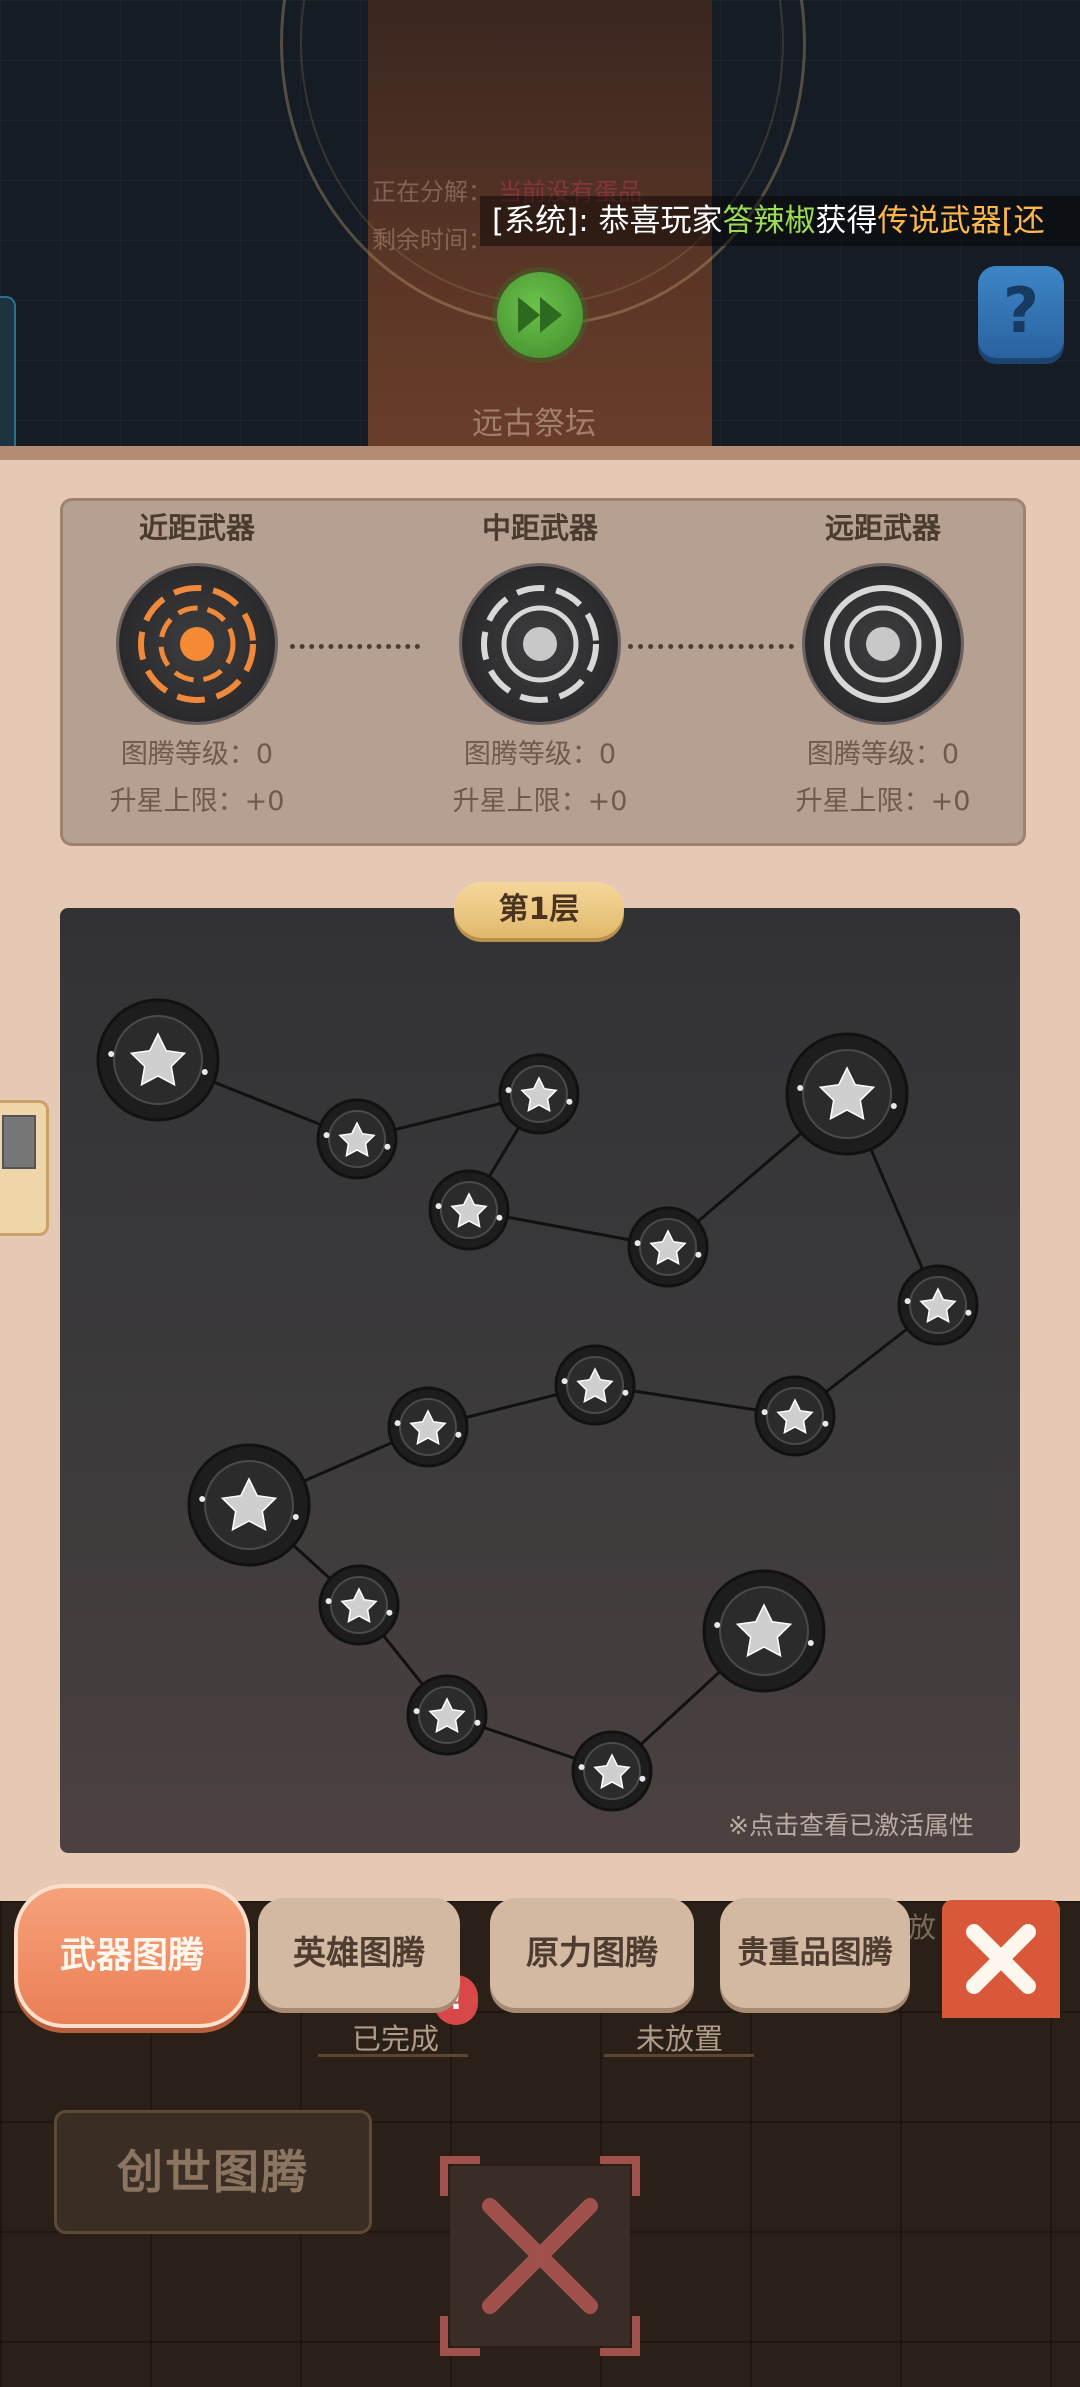 The height and width of the screenshot is (2387, 1080). I want to click on question-icon: ?, so click(1021, 310).